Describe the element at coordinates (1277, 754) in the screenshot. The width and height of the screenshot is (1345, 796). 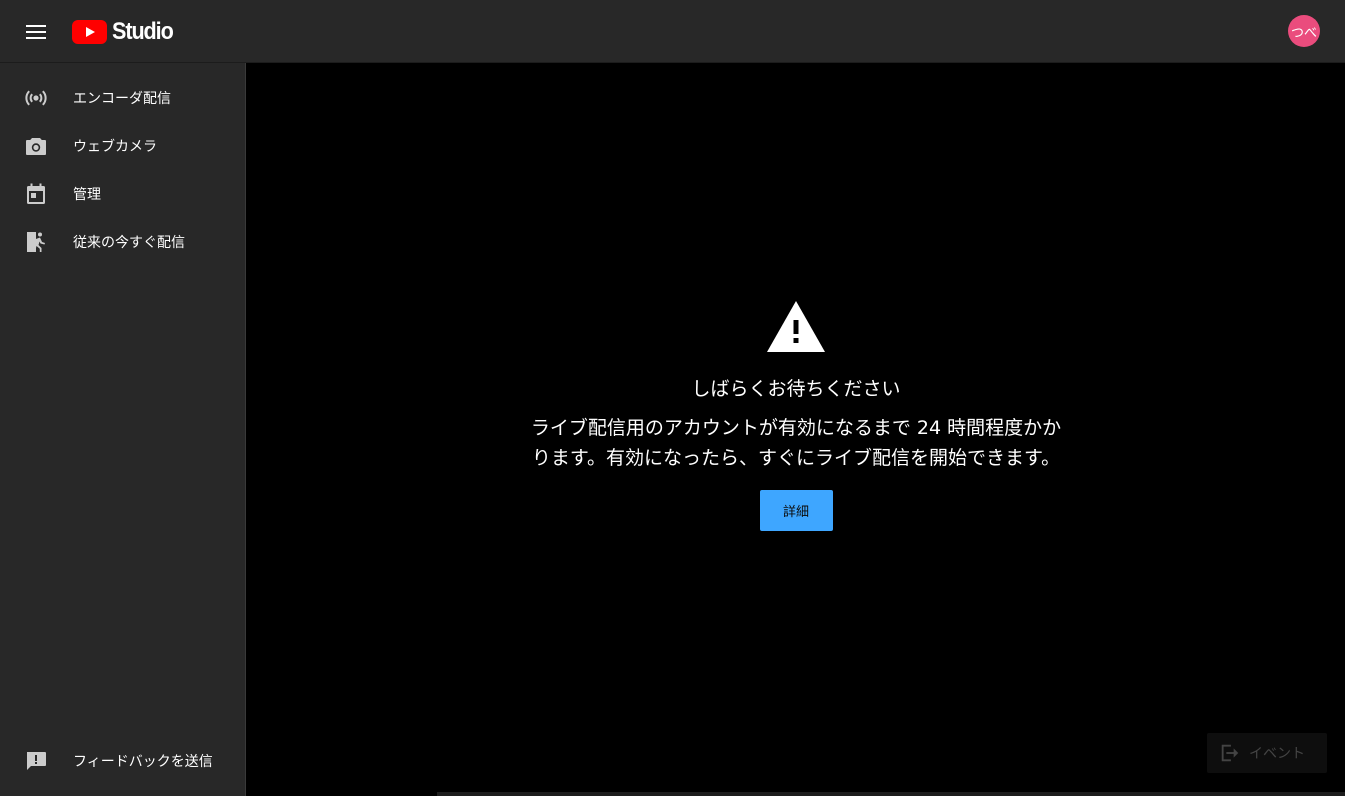
I see `event-button-label: イベント` at that location.